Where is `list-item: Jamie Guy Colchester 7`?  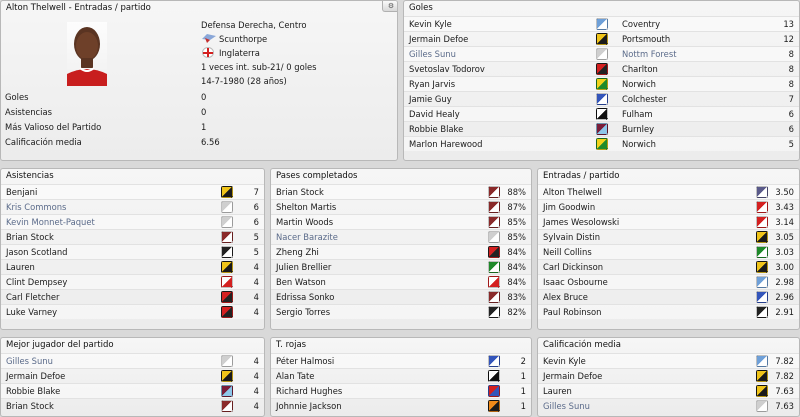
list-item: Jamie Guy Colchester 7 is located at coordinates (601, 98).